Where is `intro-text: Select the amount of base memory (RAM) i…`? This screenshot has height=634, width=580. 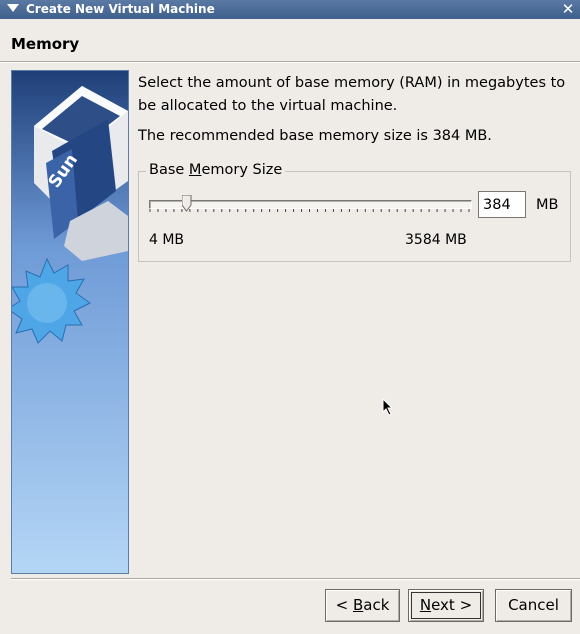
intro-text: Select the amount of base memory (RAM) i… is located at coordinates (352, 94).